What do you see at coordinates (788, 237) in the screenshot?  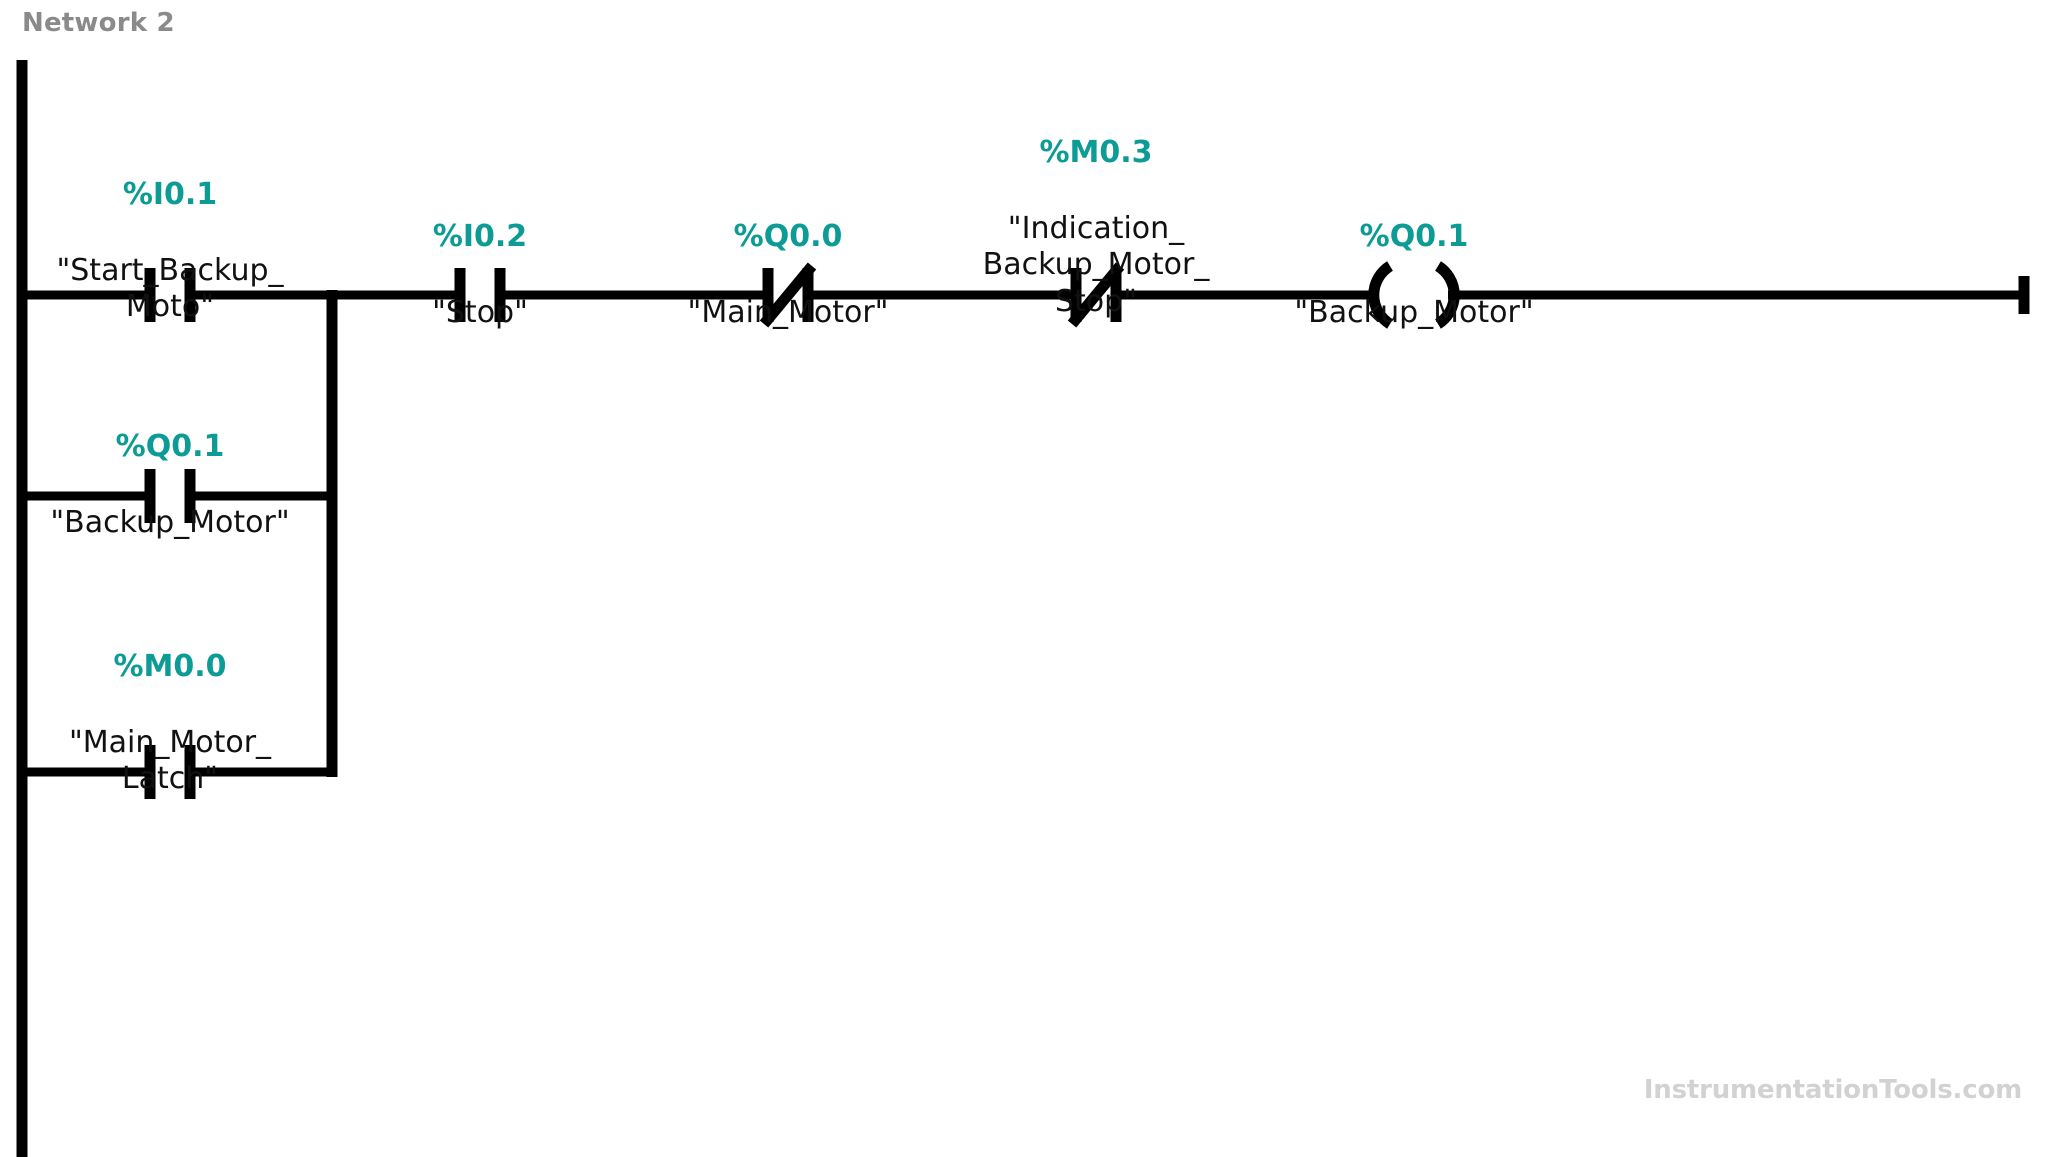 I see `address-main-motor: %Q0.0` at bounding box center [788, 237].